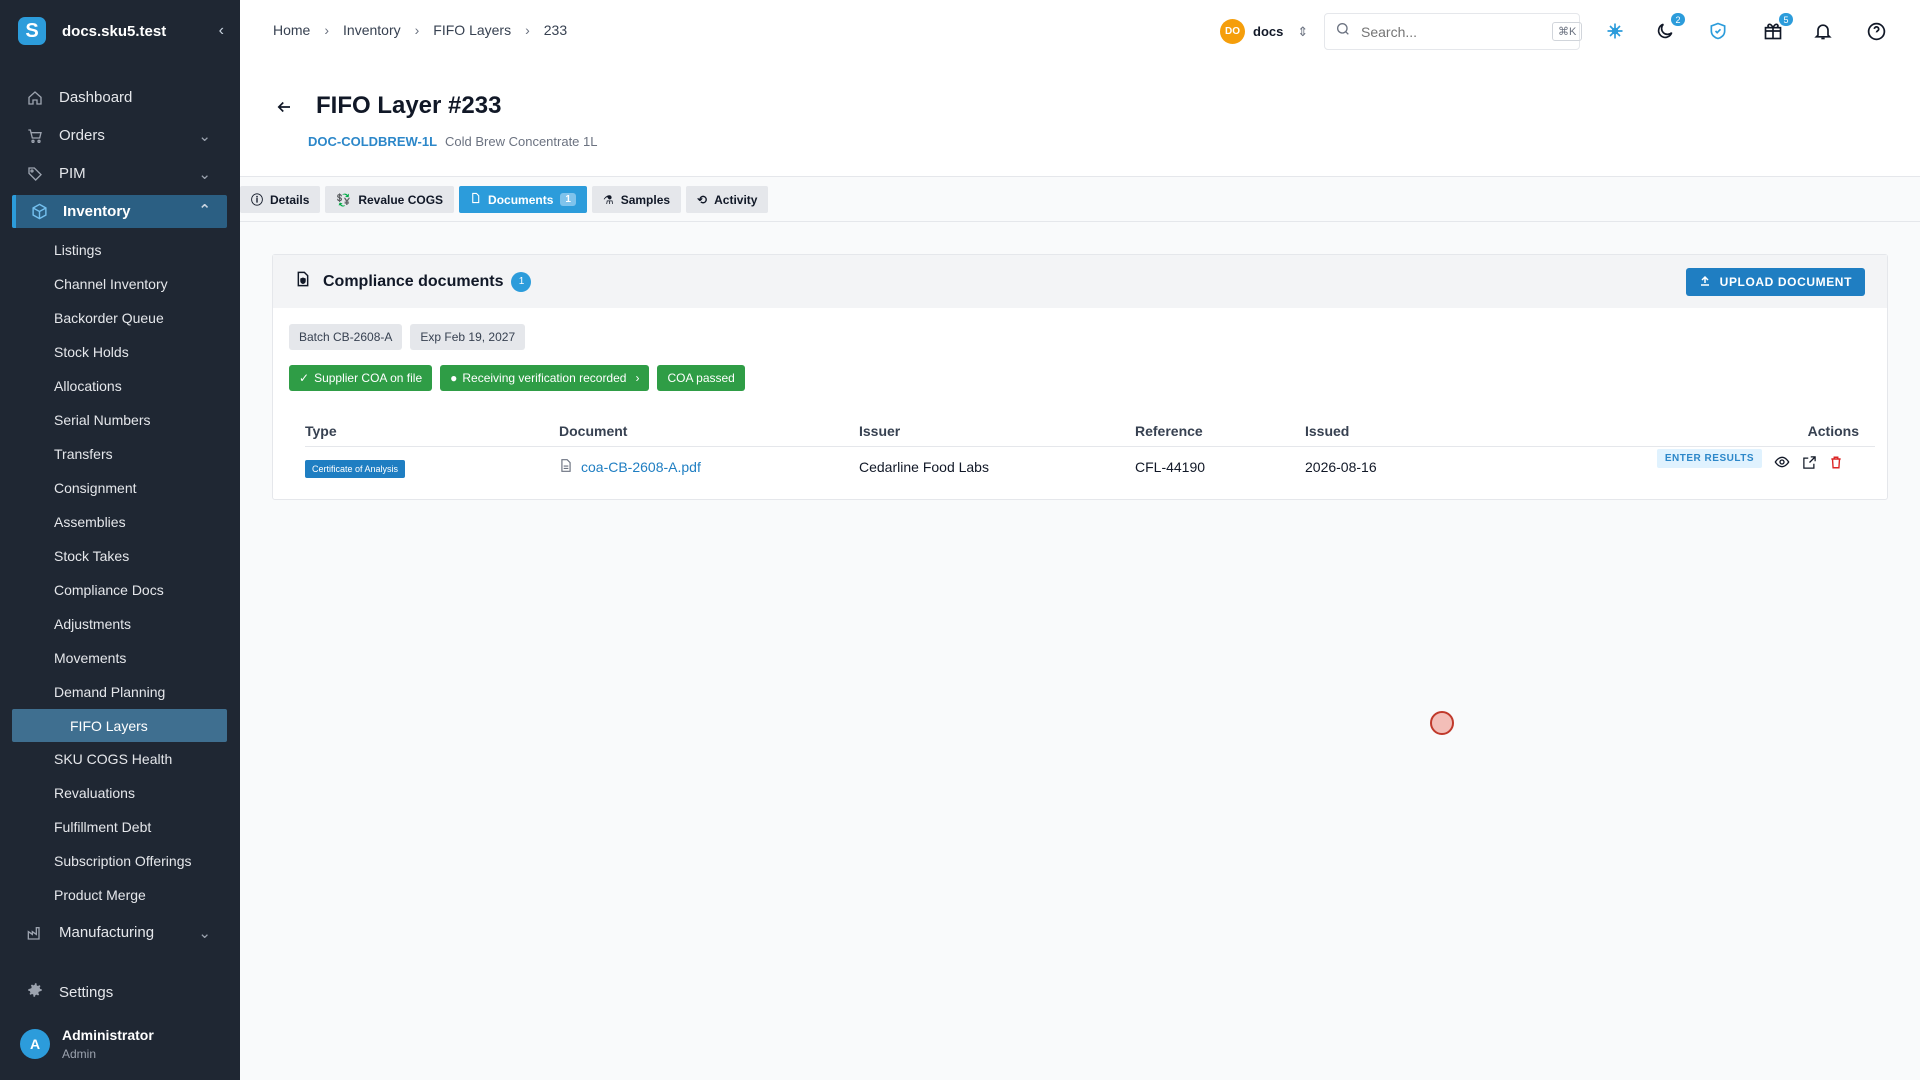  Describe the element at coordinates (113, 352) in the screenshot. I see `sub-item-stock-holds: Stock Holds` at that location.